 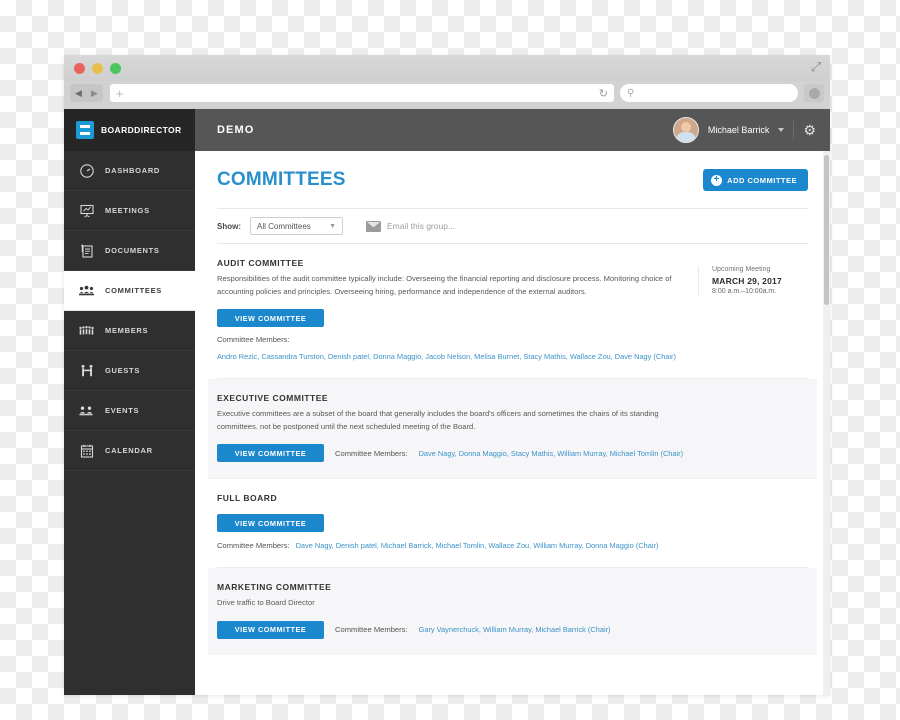 What do you see at coordinates (794, 130) in the screenshot?
I see `divider` at bounding box center [794, 130].